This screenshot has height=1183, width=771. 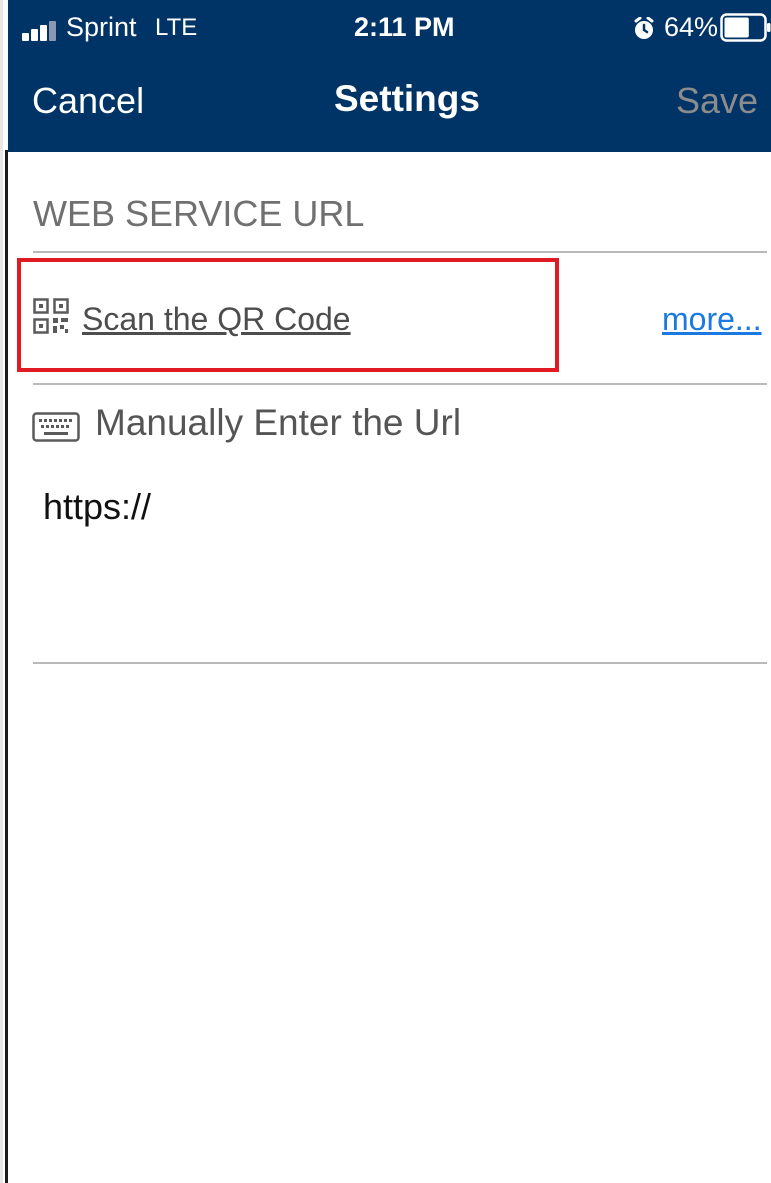 What do you see at coordinates (88, 101) in the screenshot?
I see `cancel-button: Cancel` at bounding box center [88, 101].